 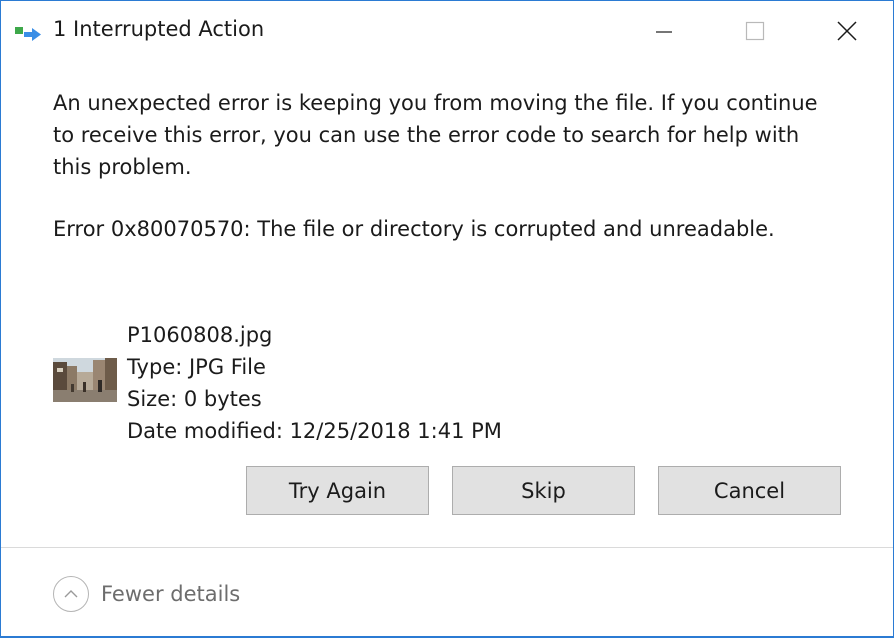 I want to click on maximize-button, so click(x=755, y=31).